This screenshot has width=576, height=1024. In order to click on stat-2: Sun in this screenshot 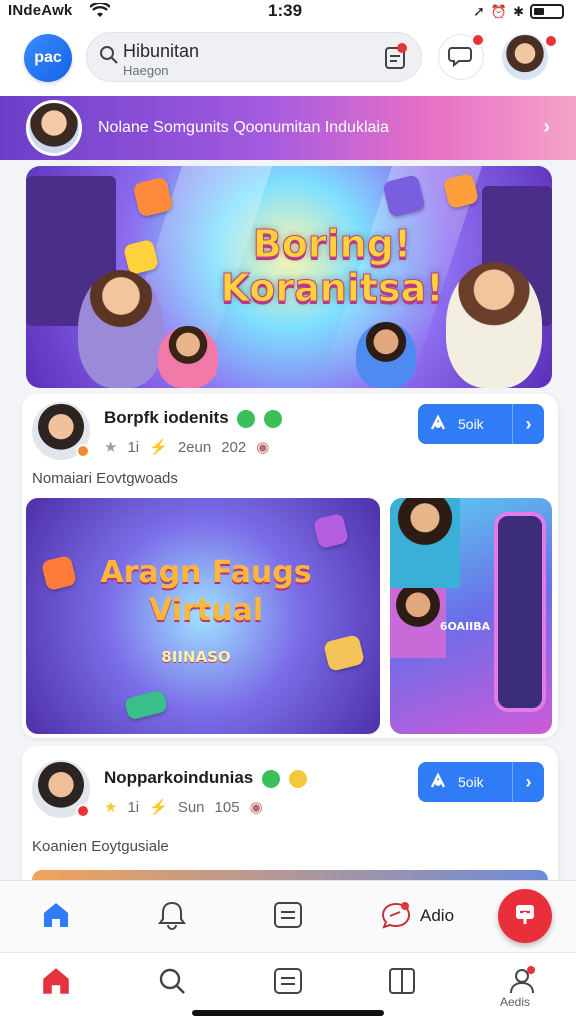, I will do `click(191, 807)`.